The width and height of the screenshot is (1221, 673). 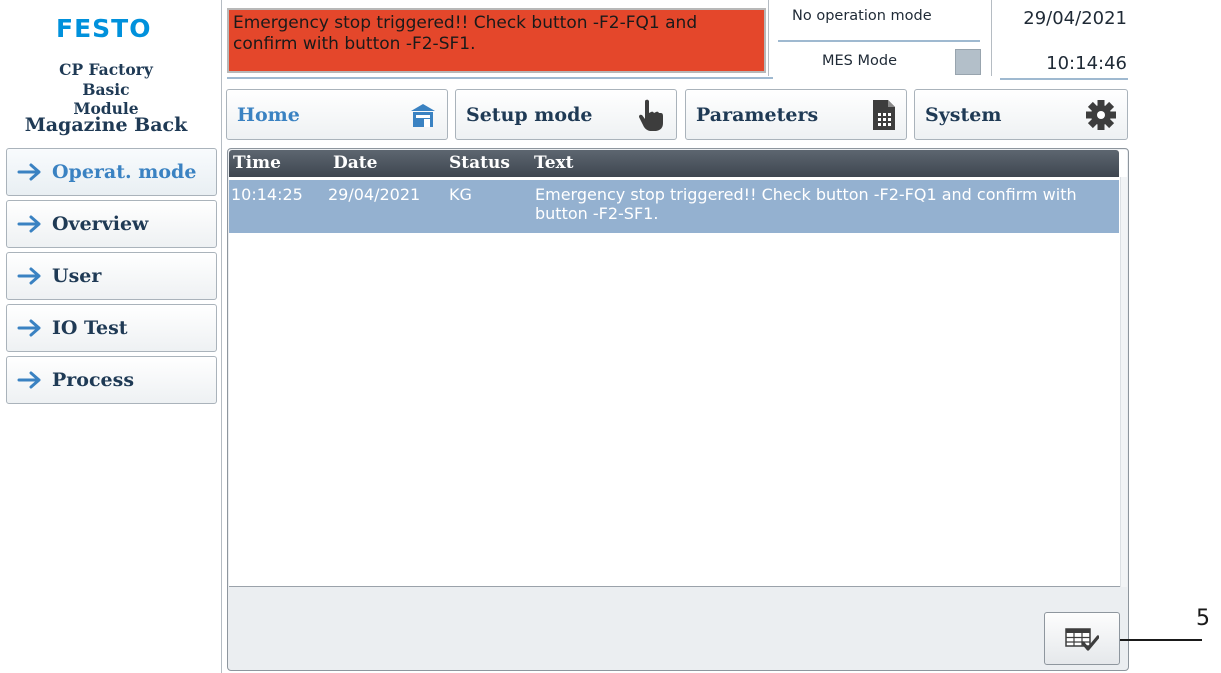 I want to click on festo-logo: FESTO, so click(x=104, y=28).